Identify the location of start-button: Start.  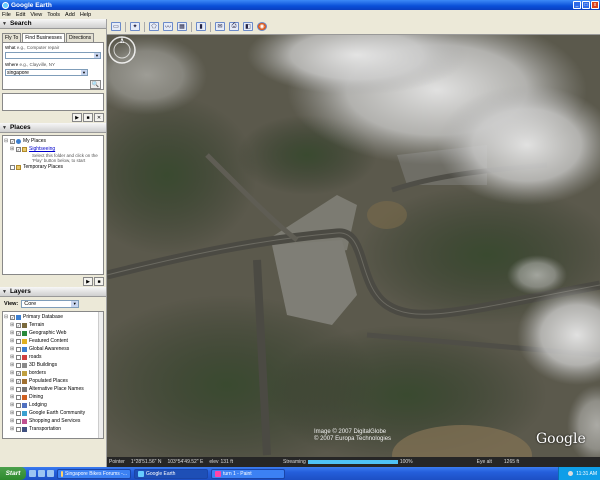
(13, 473).